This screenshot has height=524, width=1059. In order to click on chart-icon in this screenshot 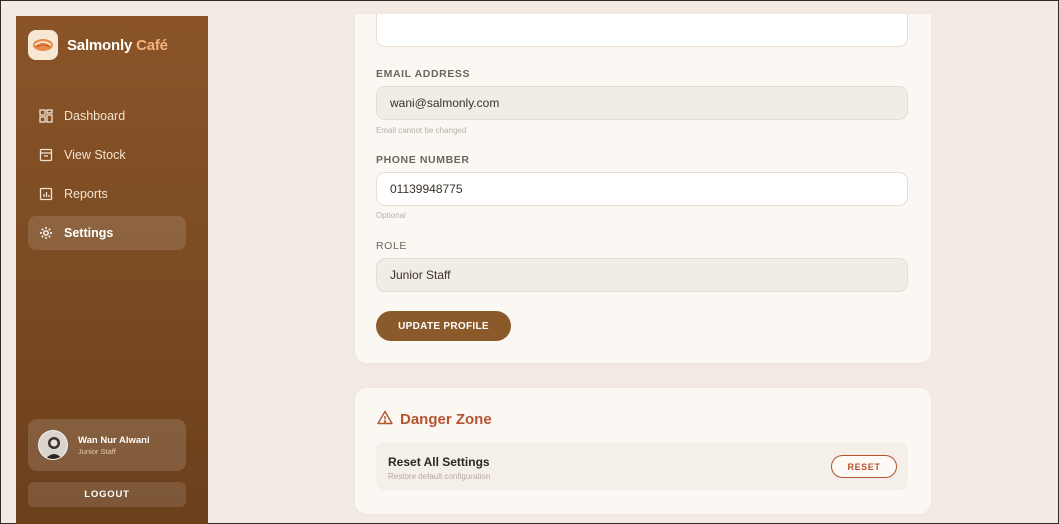, I will do `click(46, 194)`.